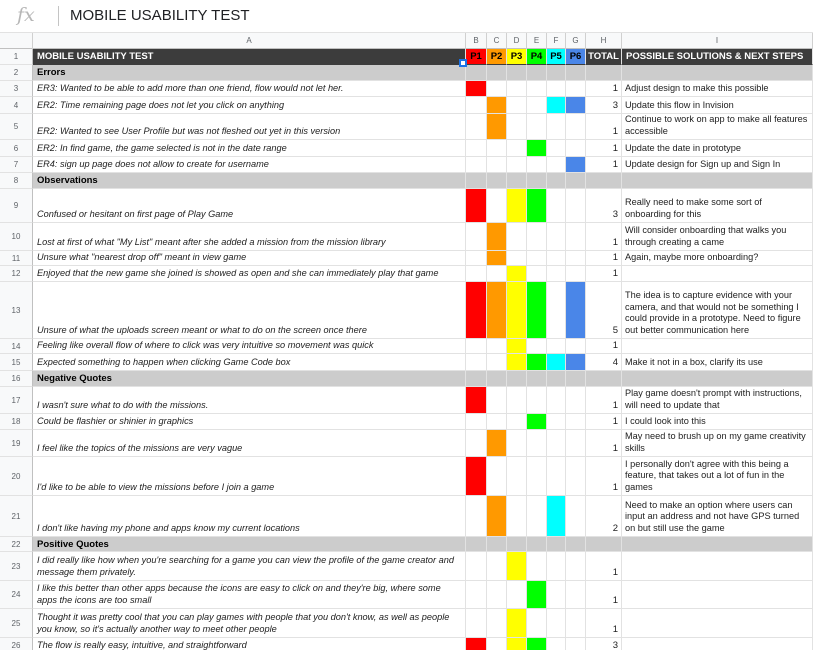 The image size is (813, 650). I want to click on row-number: 19, so click(16, 443).